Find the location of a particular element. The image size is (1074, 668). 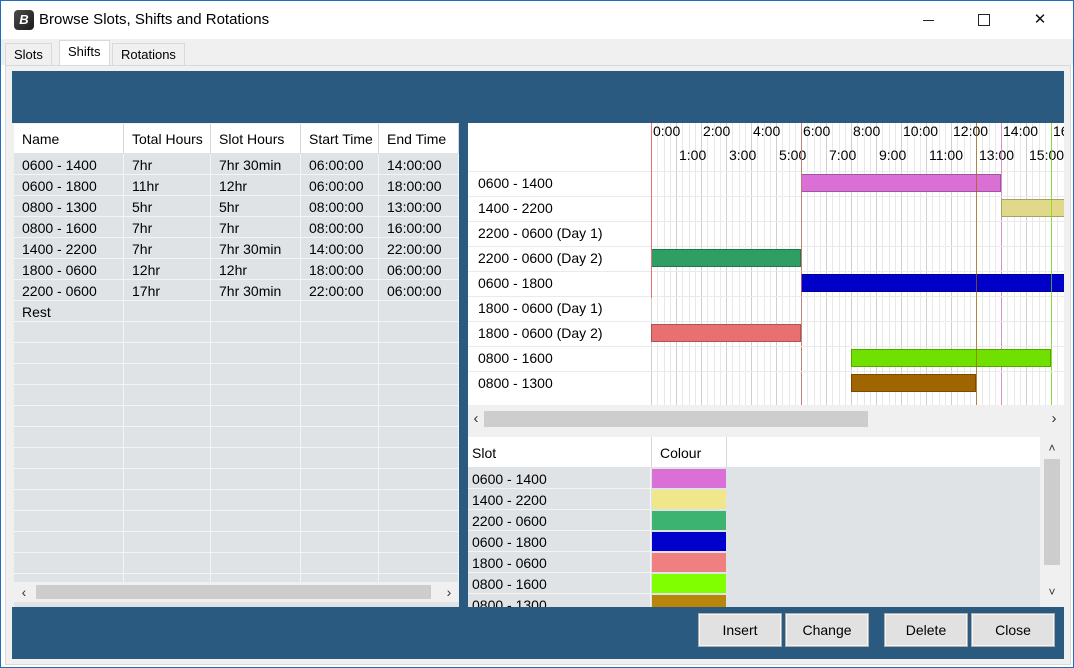

tab-rotations: Rotations is located at coordinates (148, 54).